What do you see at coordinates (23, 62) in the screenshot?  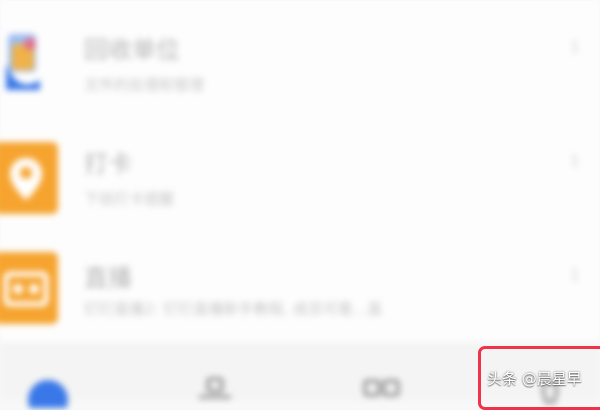 I see `document-app-icon` at bounding box center [23, 62].